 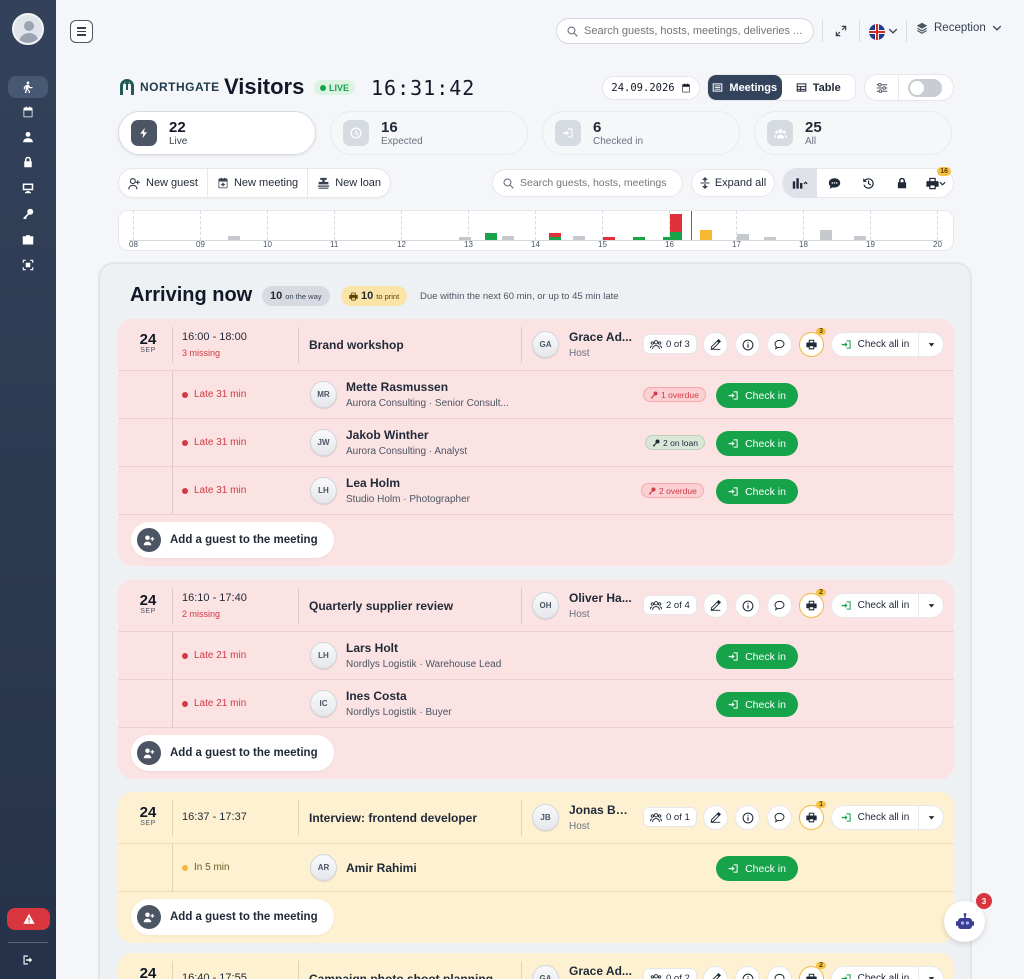 I want to click on expand-all-button: Expand all, so click(x=733, y=183).